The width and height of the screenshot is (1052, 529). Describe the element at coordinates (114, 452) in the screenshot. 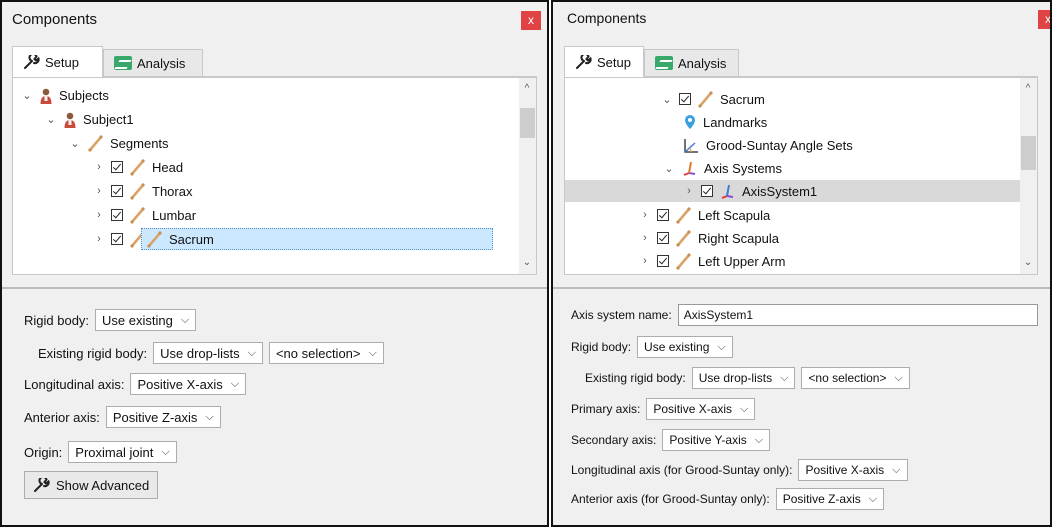

I see `select-value: Proximal joint` at that location.